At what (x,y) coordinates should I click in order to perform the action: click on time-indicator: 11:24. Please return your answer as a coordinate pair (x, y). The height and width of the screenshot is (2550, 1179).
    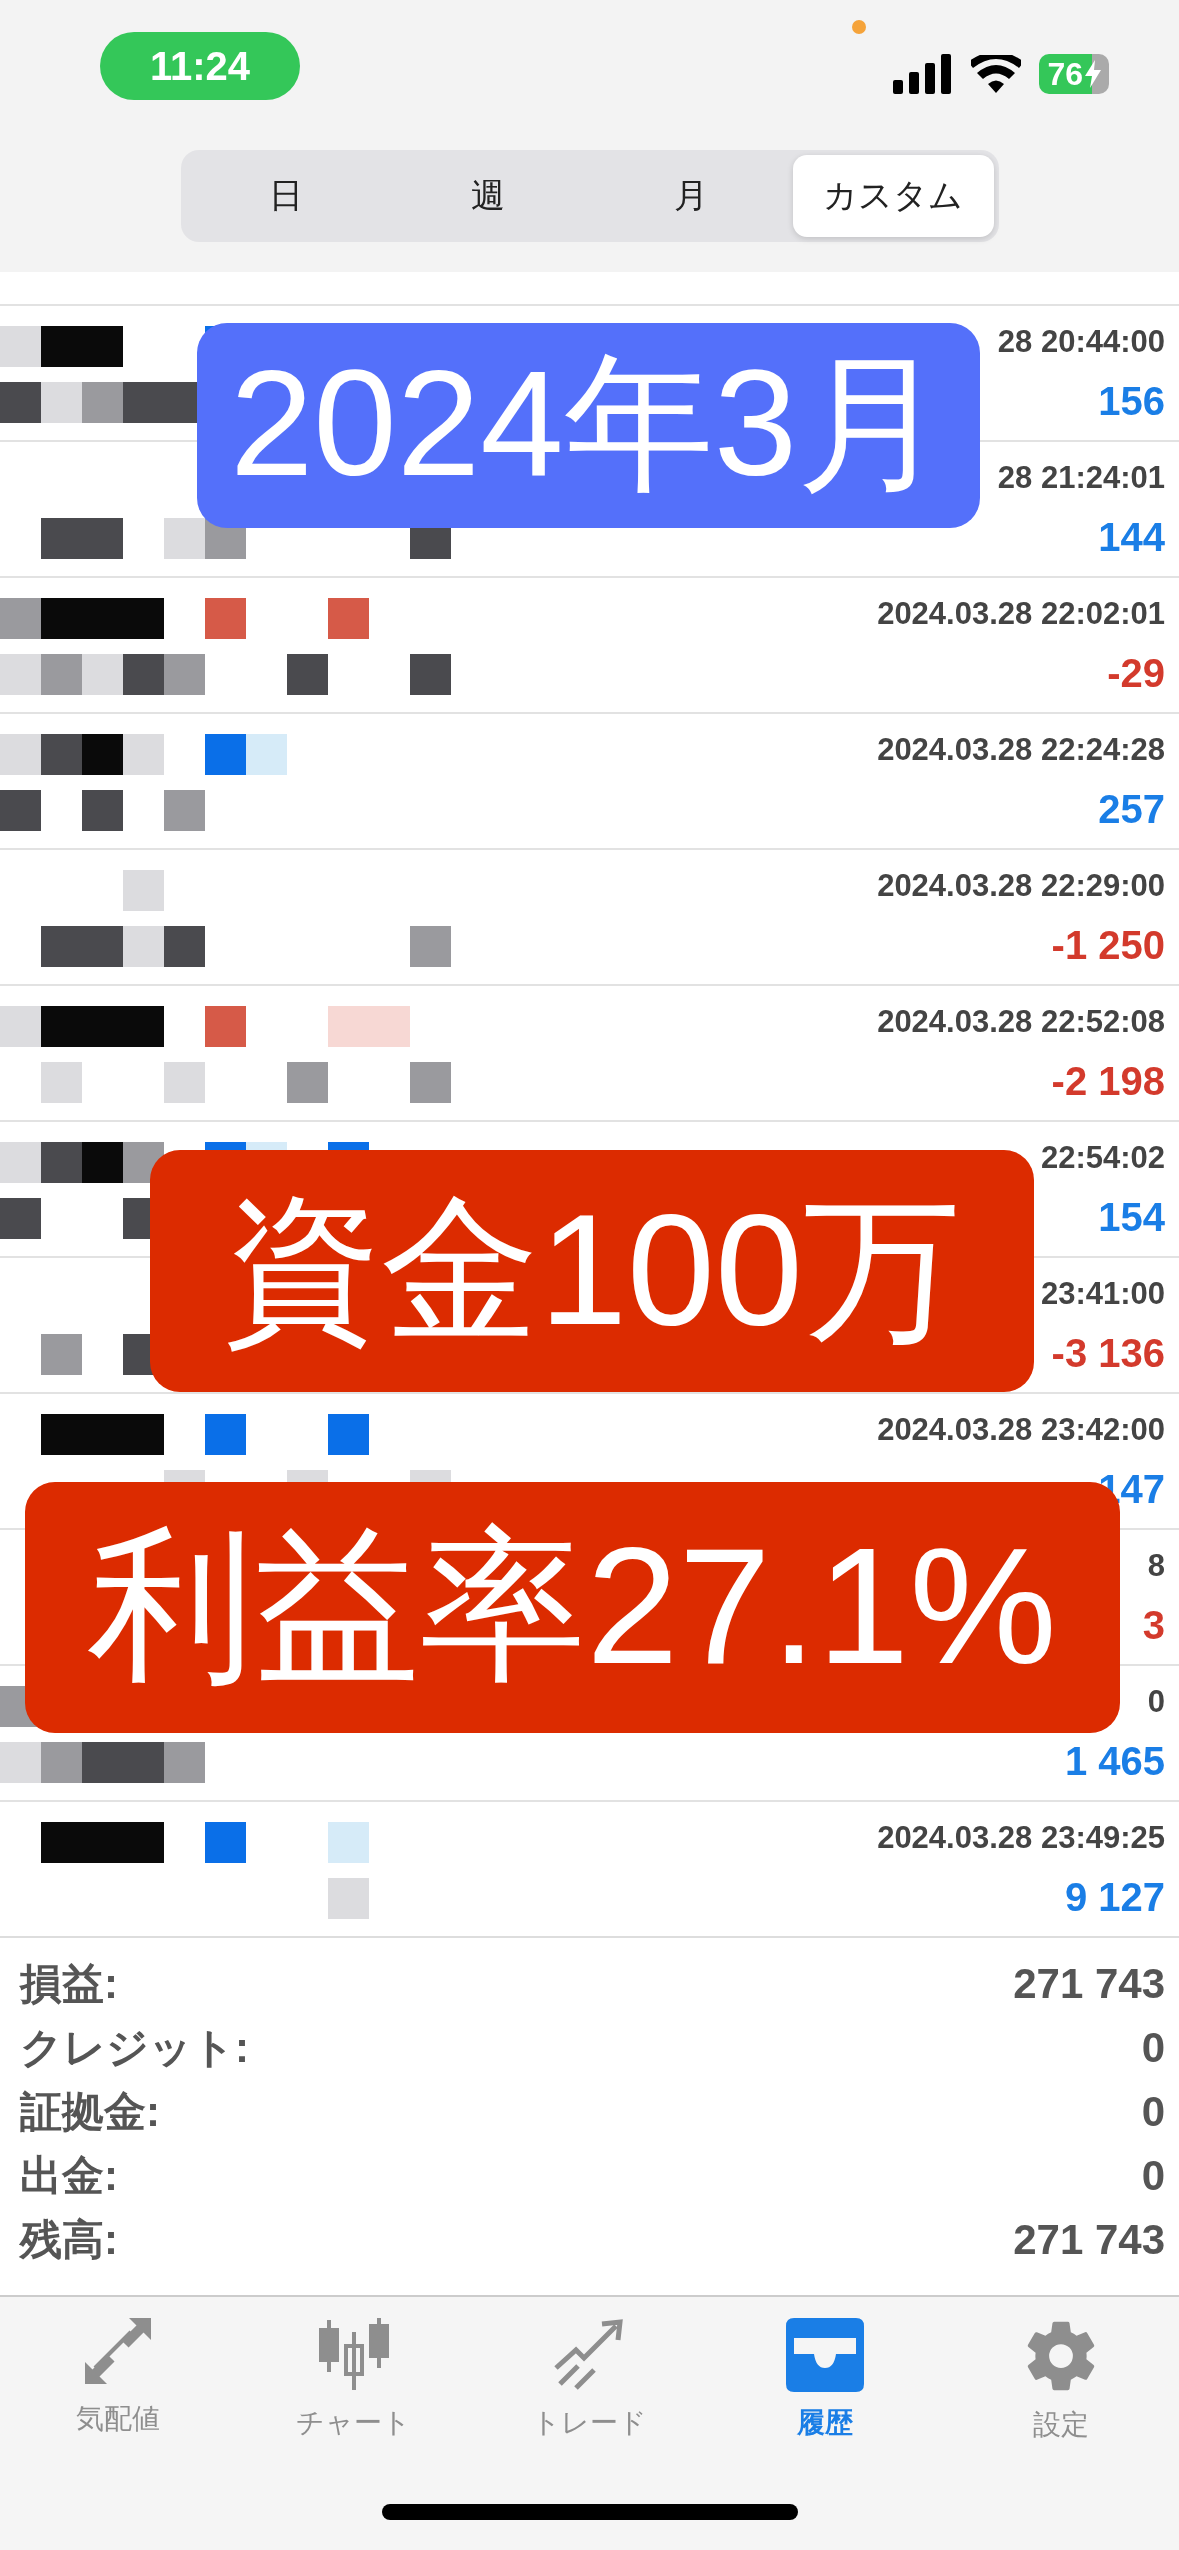
    Looking at the image, I should click on (200, 66).